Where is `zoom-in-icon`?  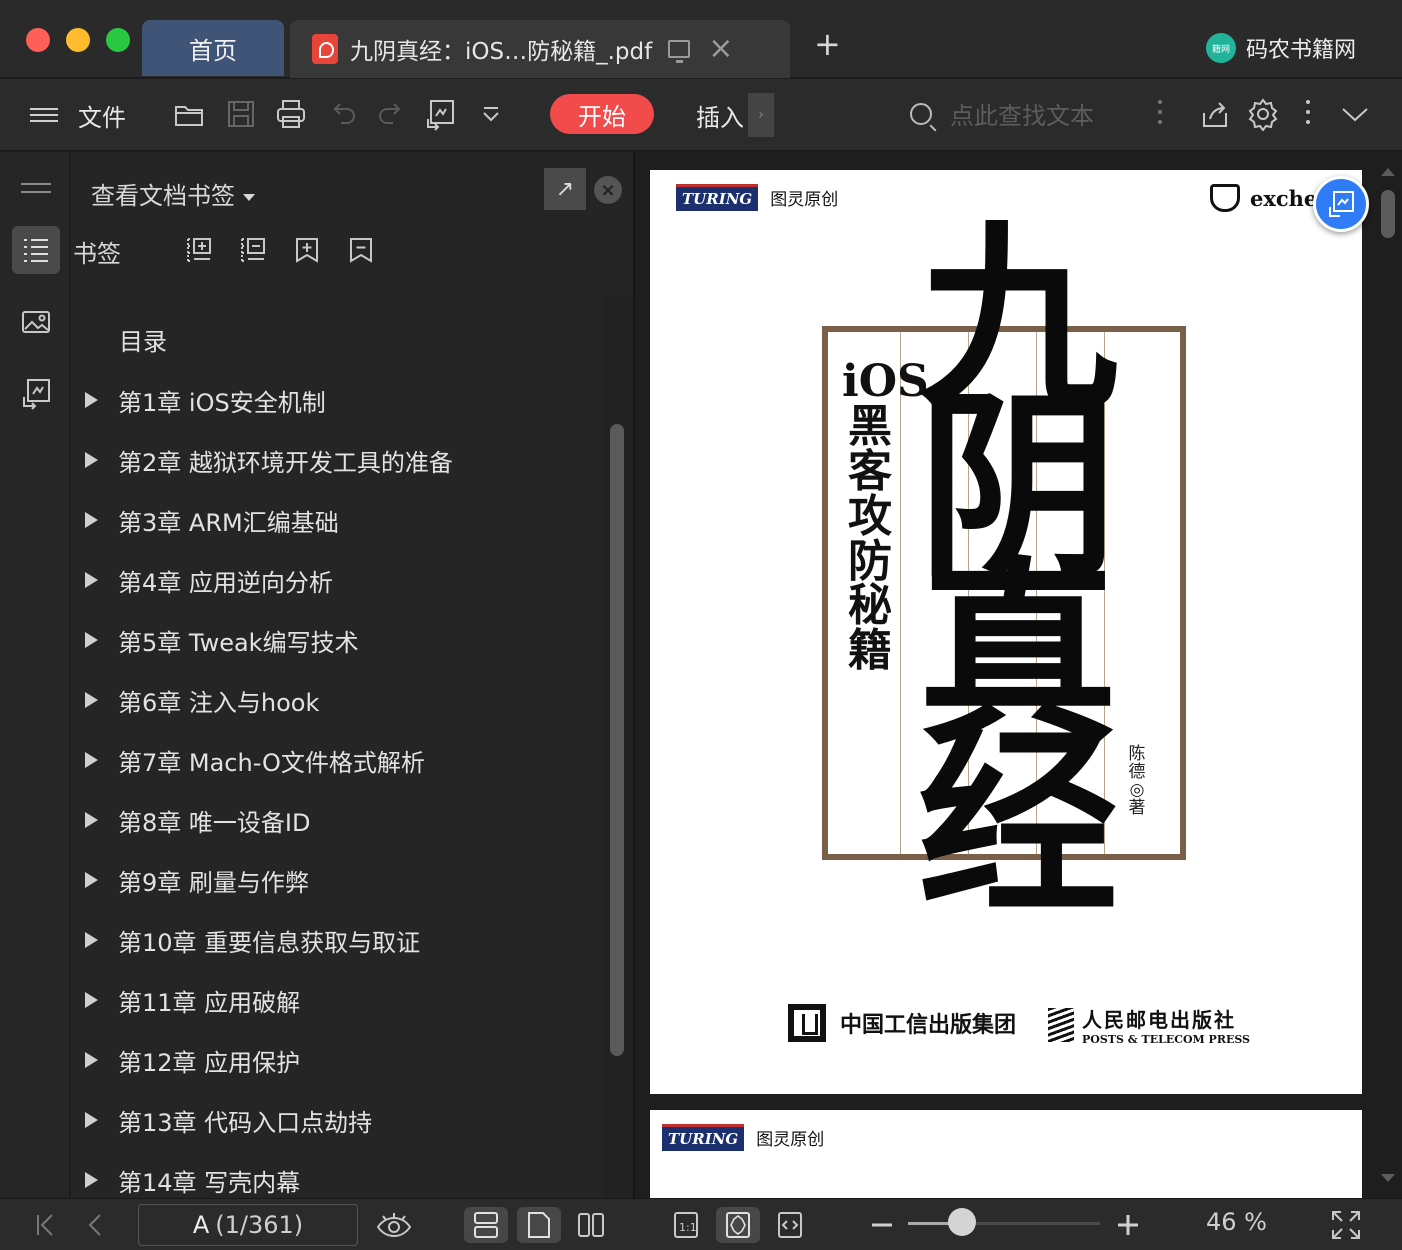 zoom-in-icon is located at coordinates (1128, 1225).